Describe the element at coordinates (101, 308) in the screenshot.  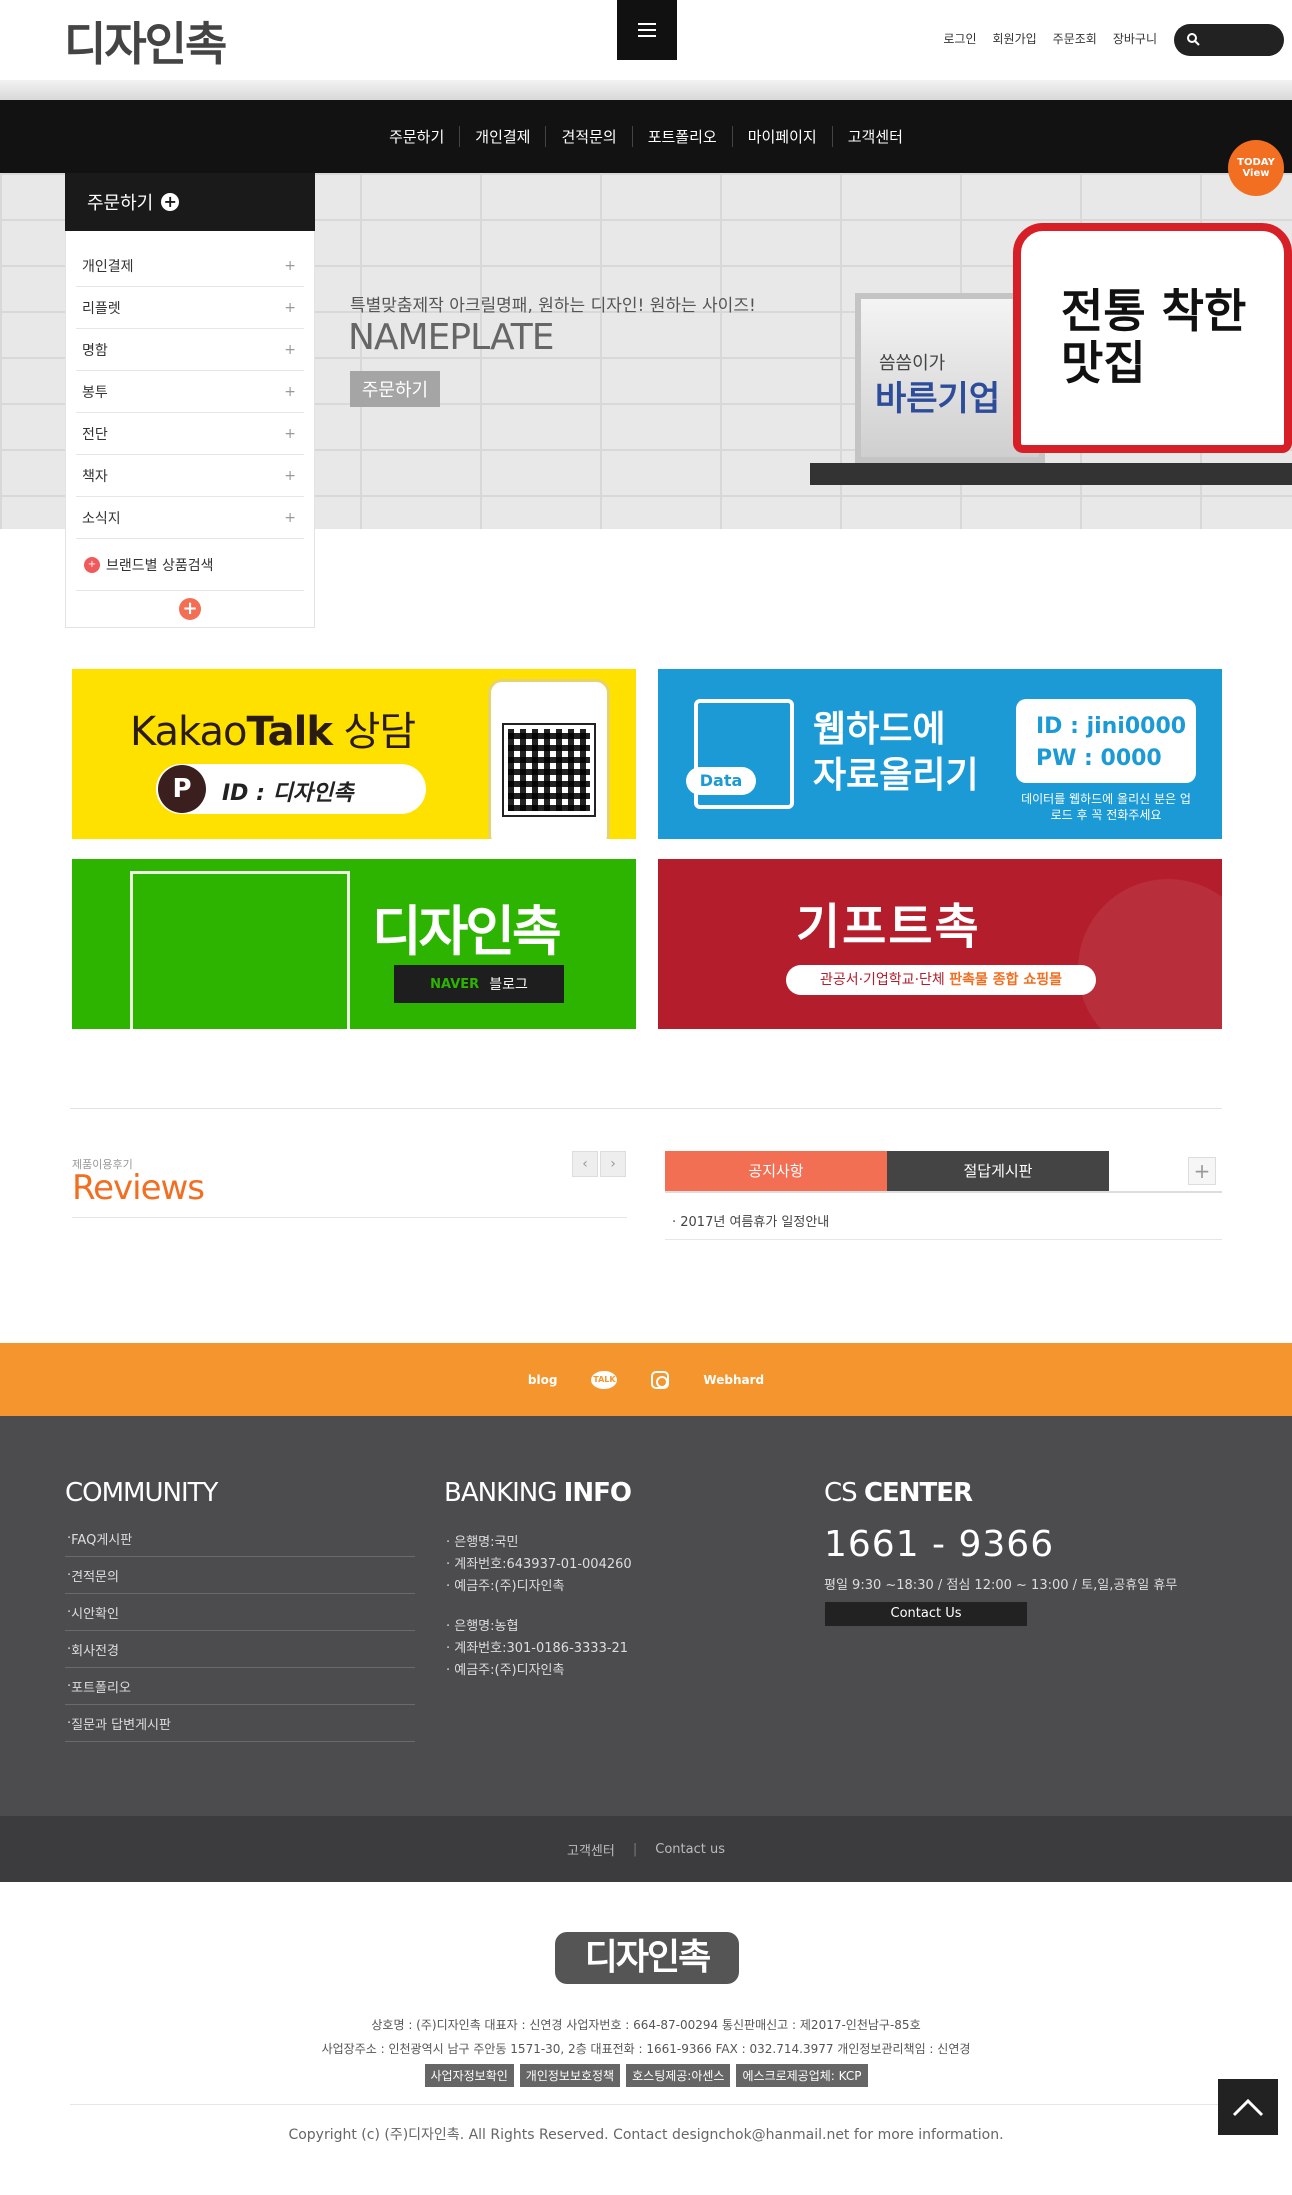
I see `side-item-label: 리플렛` at that location.